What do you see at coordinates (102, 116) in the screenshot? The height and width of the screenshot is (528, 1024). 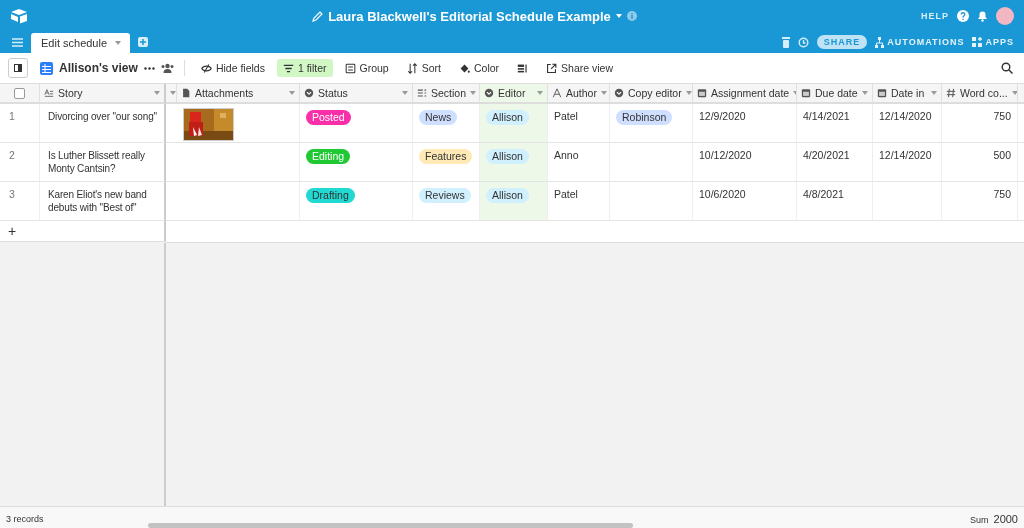 I see `cell-text: Divorcing over "our song"` at bounding box center [102, 116].